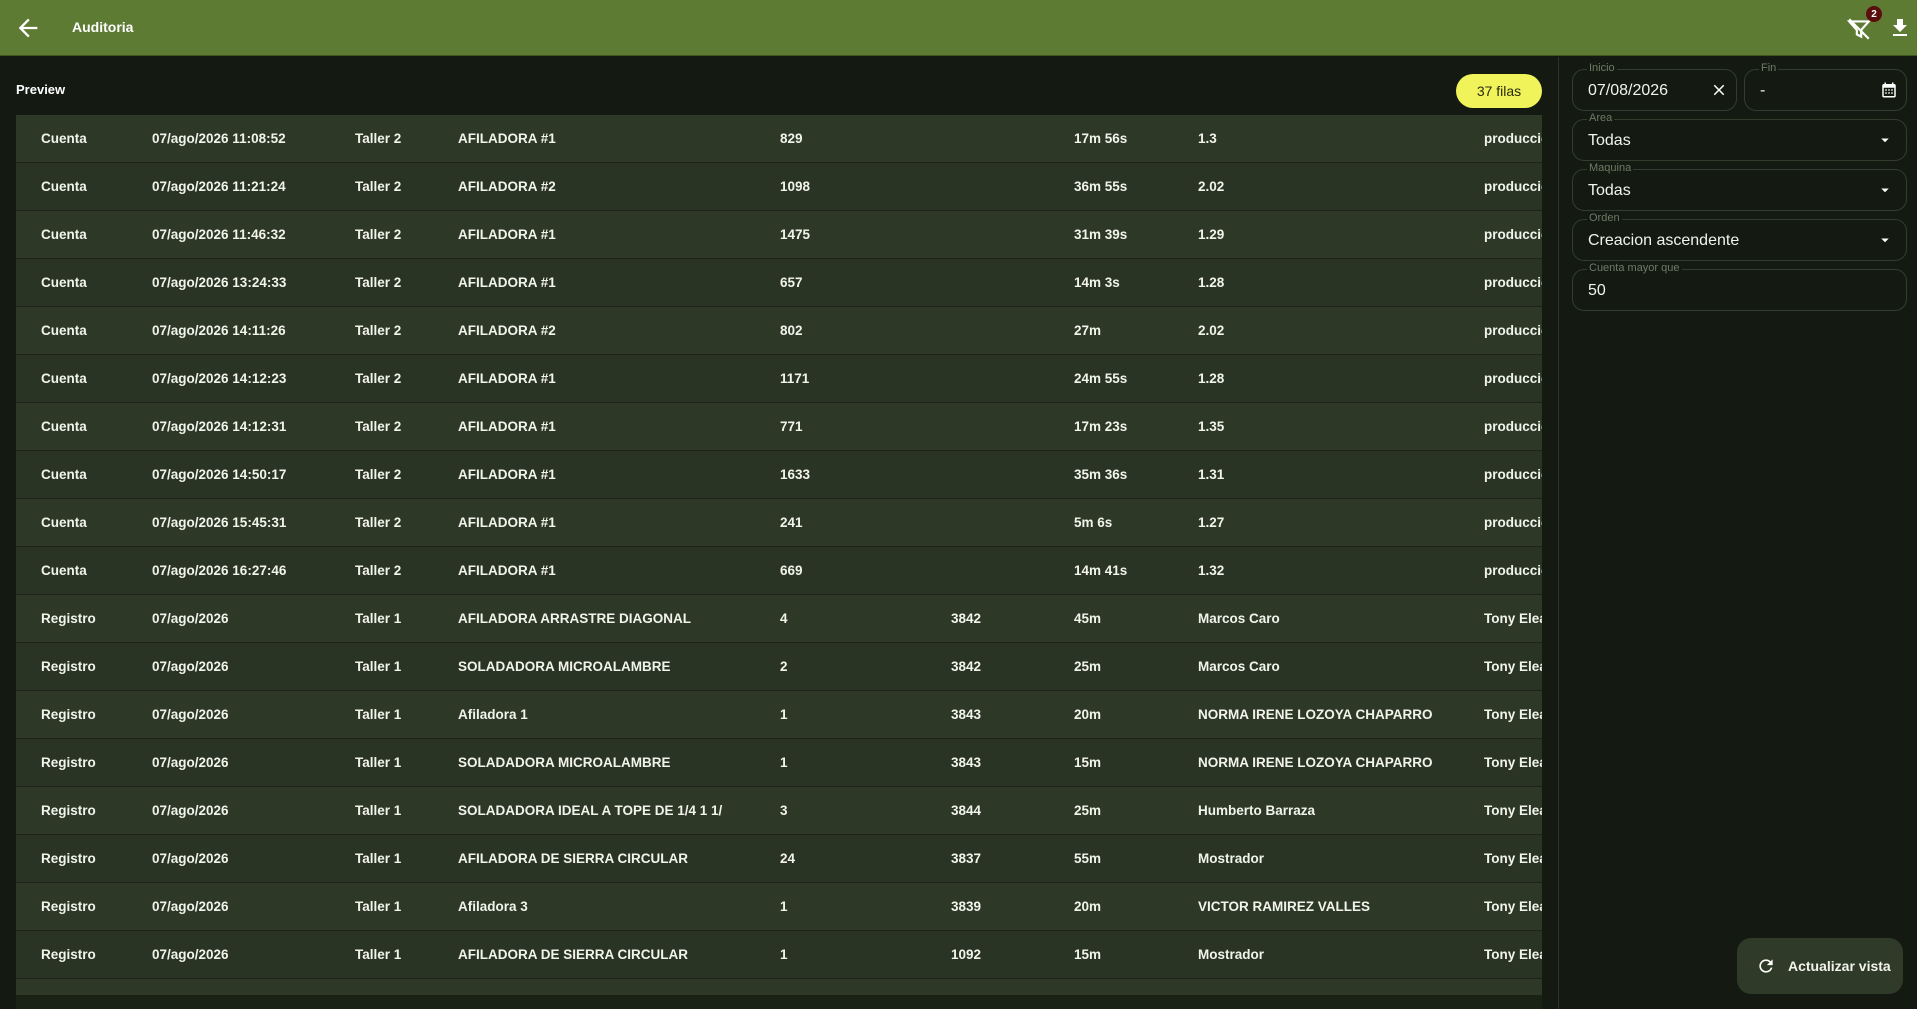 Image resolution: width=1917 pixels, height=1009 pixels. I want to click on table-cell: 5m 6s, so click(1093, 522).